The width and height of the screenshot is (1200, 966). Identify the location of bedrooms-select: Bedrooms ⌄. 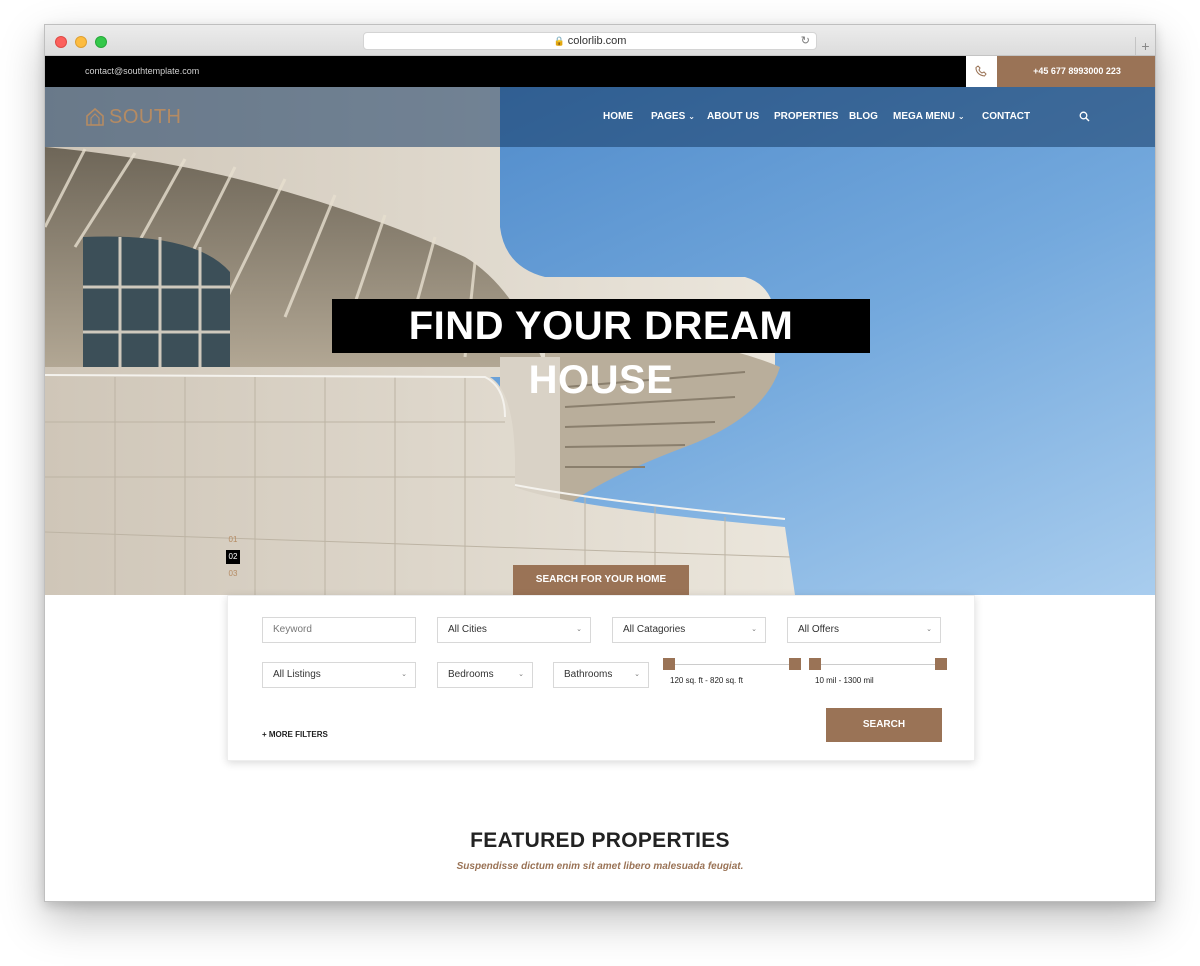
(485, 675).